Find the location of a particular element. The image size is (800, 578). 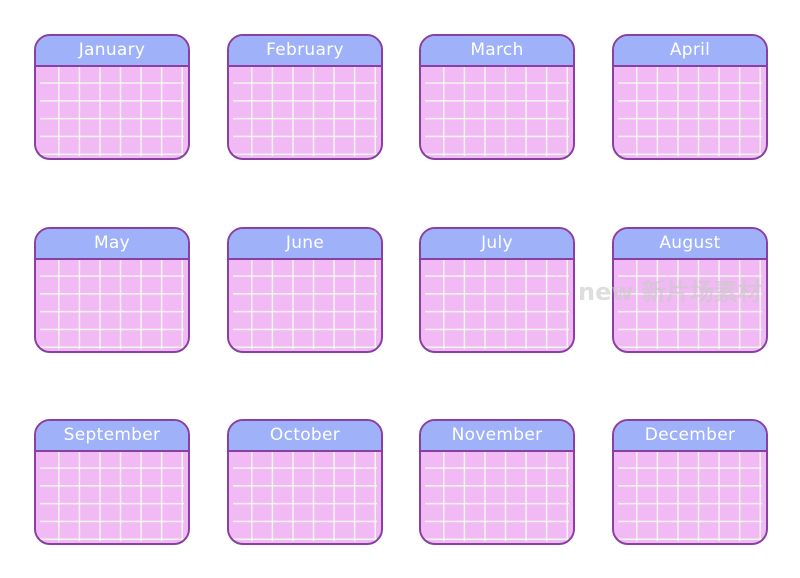

month-title: June is located at coordinates (305, 244).